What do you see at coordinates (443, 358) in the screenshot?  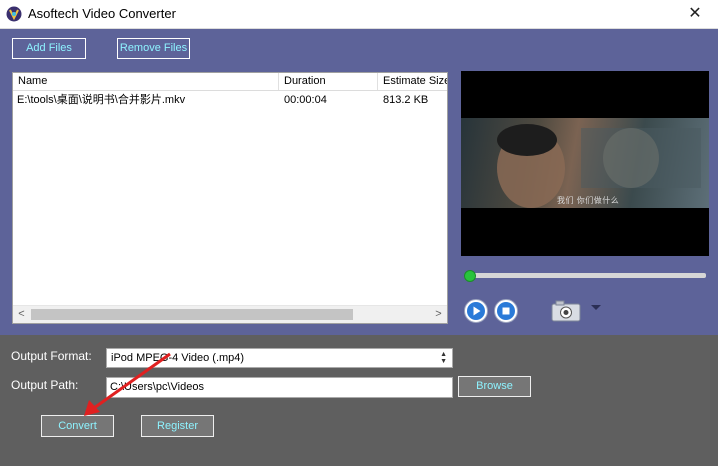 I see `select-arrows-icon: ▲ ▼` at bounding box center [443, 358].